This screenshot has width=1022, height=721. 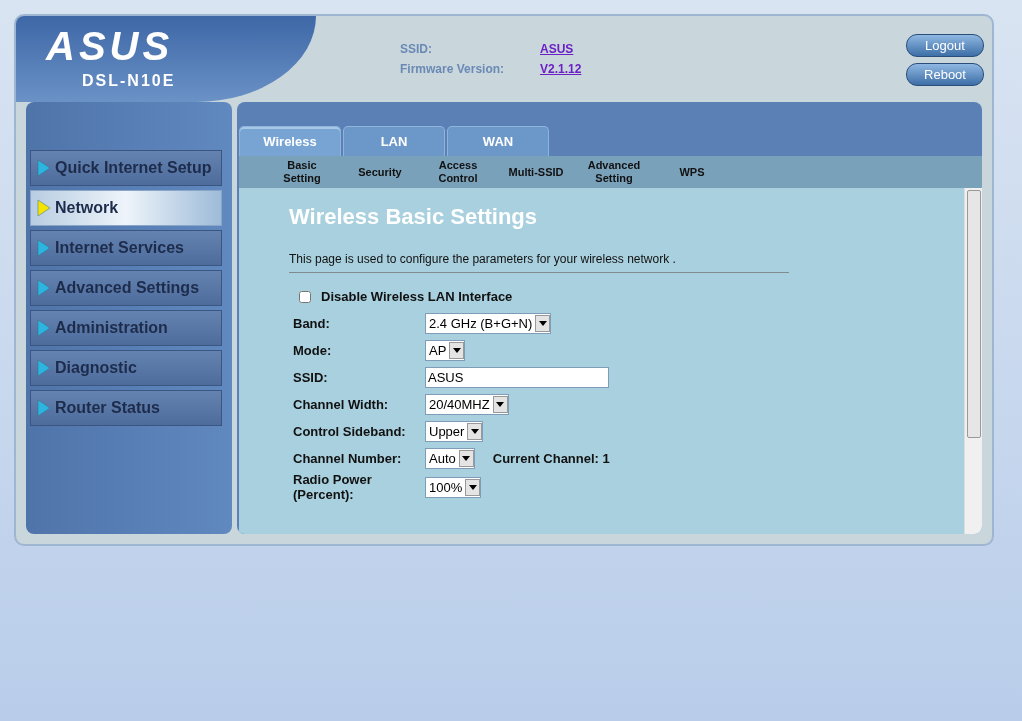 I want to click on field-label: Channel Width:, so click(x=341, y=404).